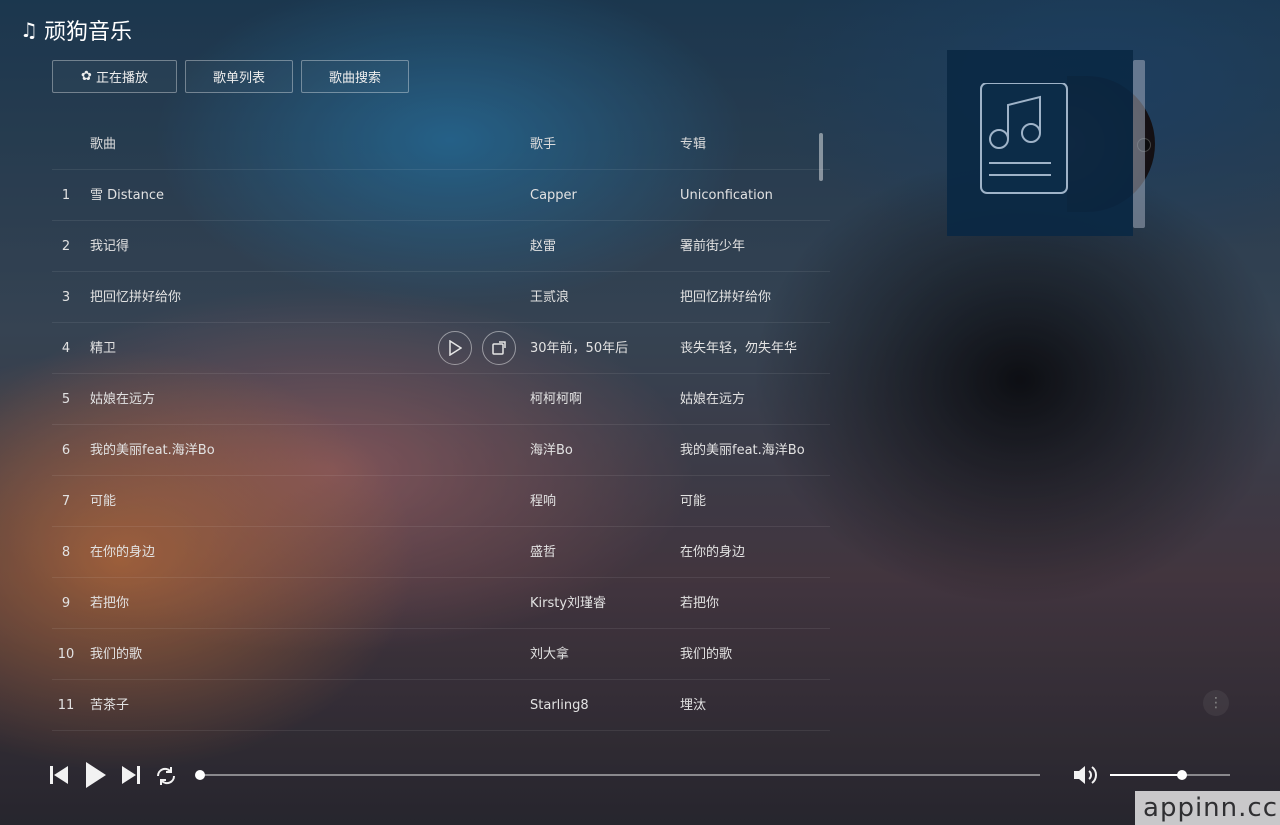  What do you see at coordinates (543, 501) in the screenshot?
I see `song-artist: 程响` at bounding box center [543, 501].